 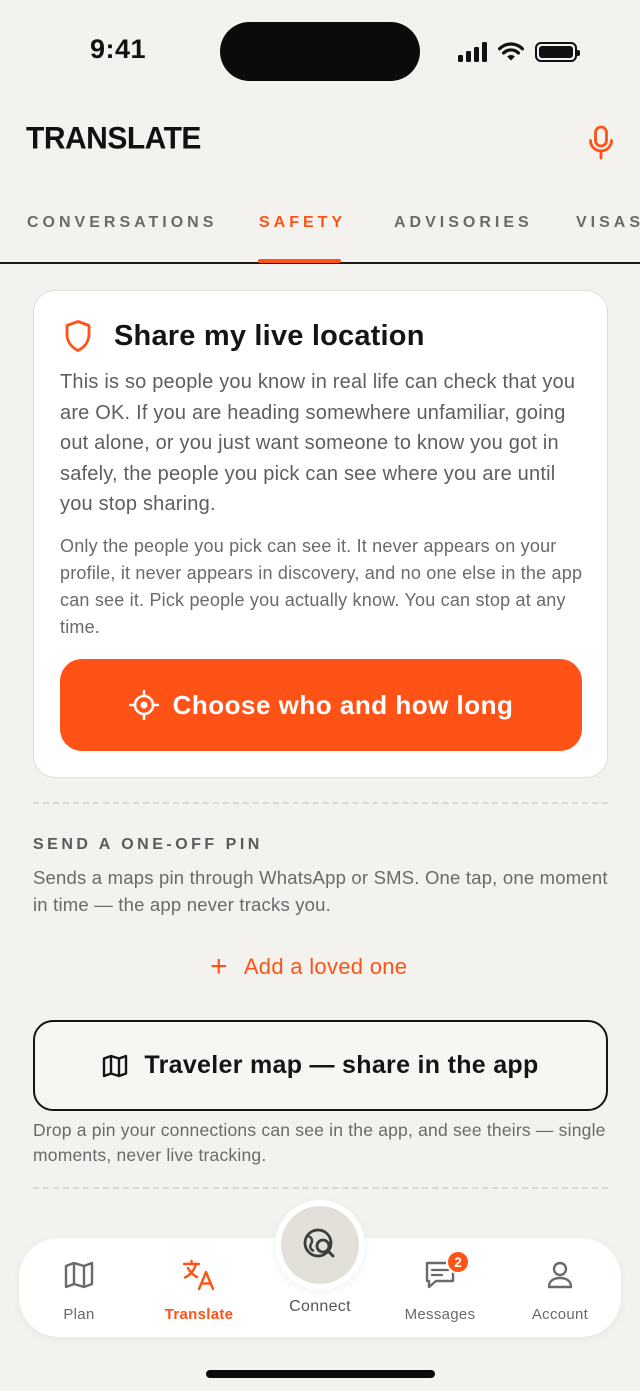 What do you see at coordinates (143, 705) in the screenshot?
I see `crosshair-icon` at bounding box center [143, 705].